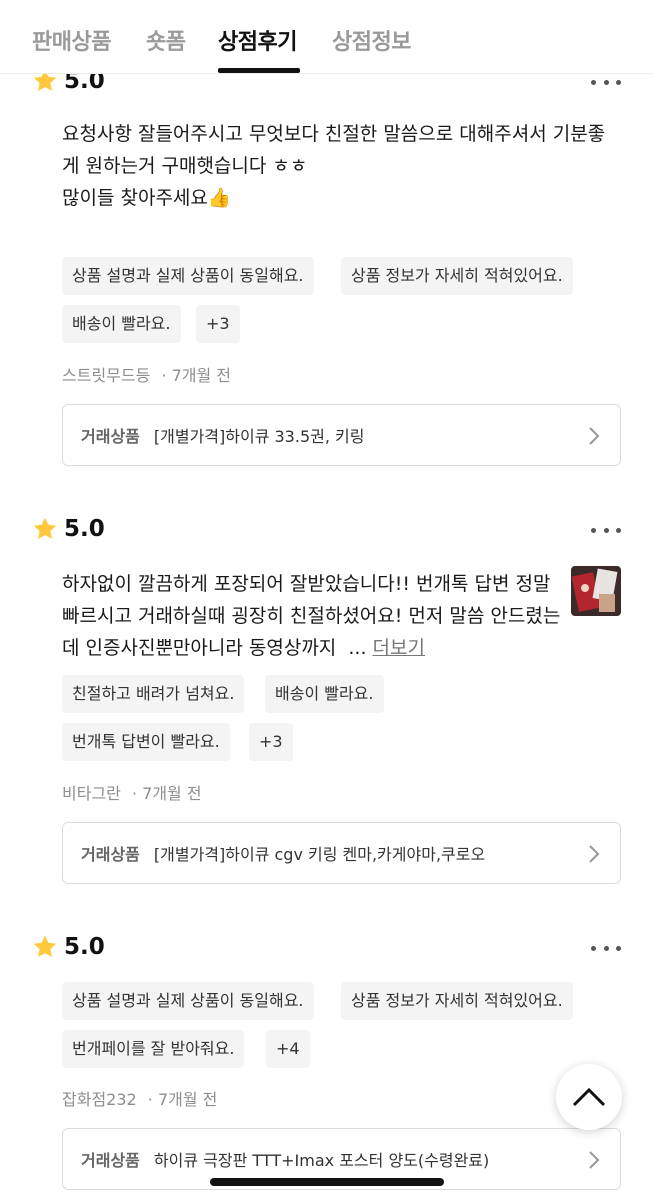  I want to click on reviewer-name: 스트릿무드등, so click(106, 375).